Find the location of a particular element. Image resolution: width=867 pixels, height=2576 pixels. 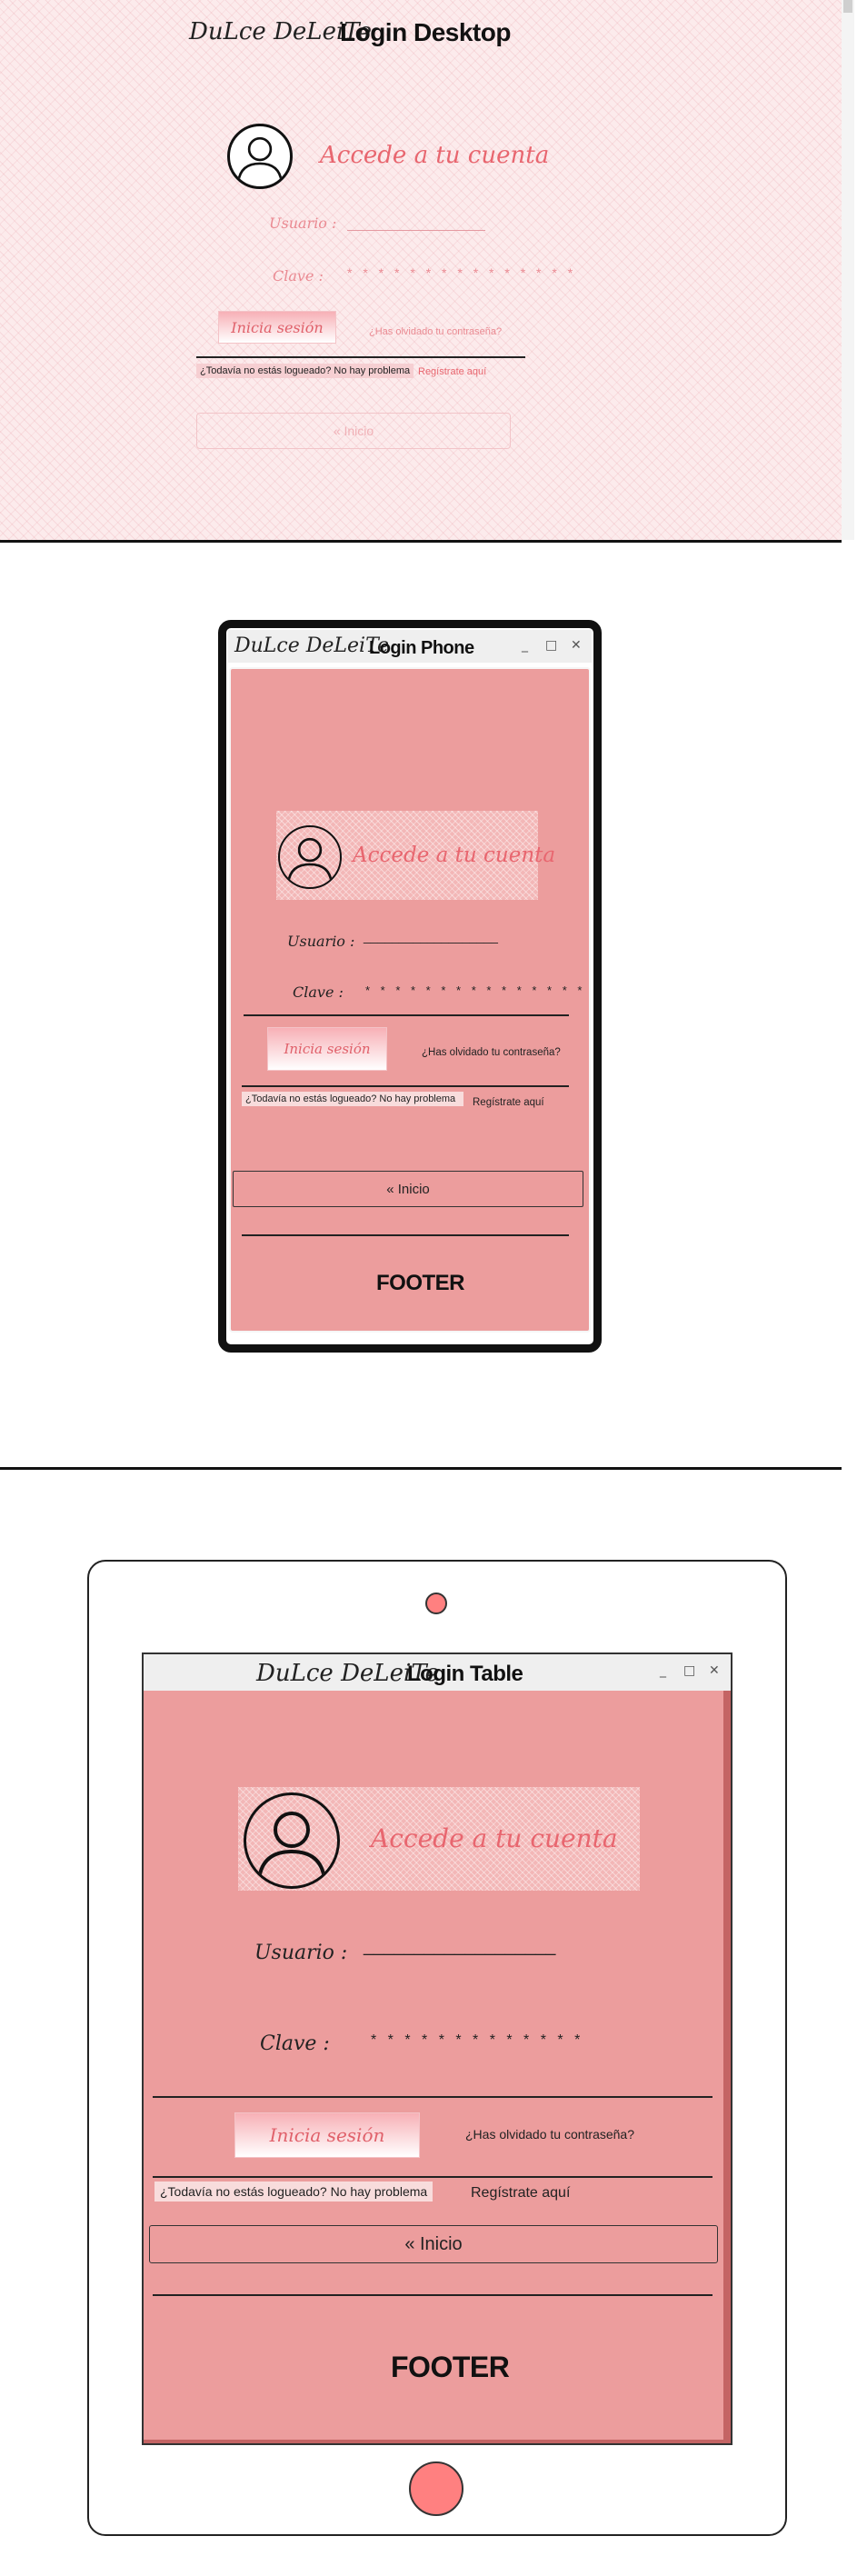

phone-minimize-button: _ is located at coordinates (525, 645).